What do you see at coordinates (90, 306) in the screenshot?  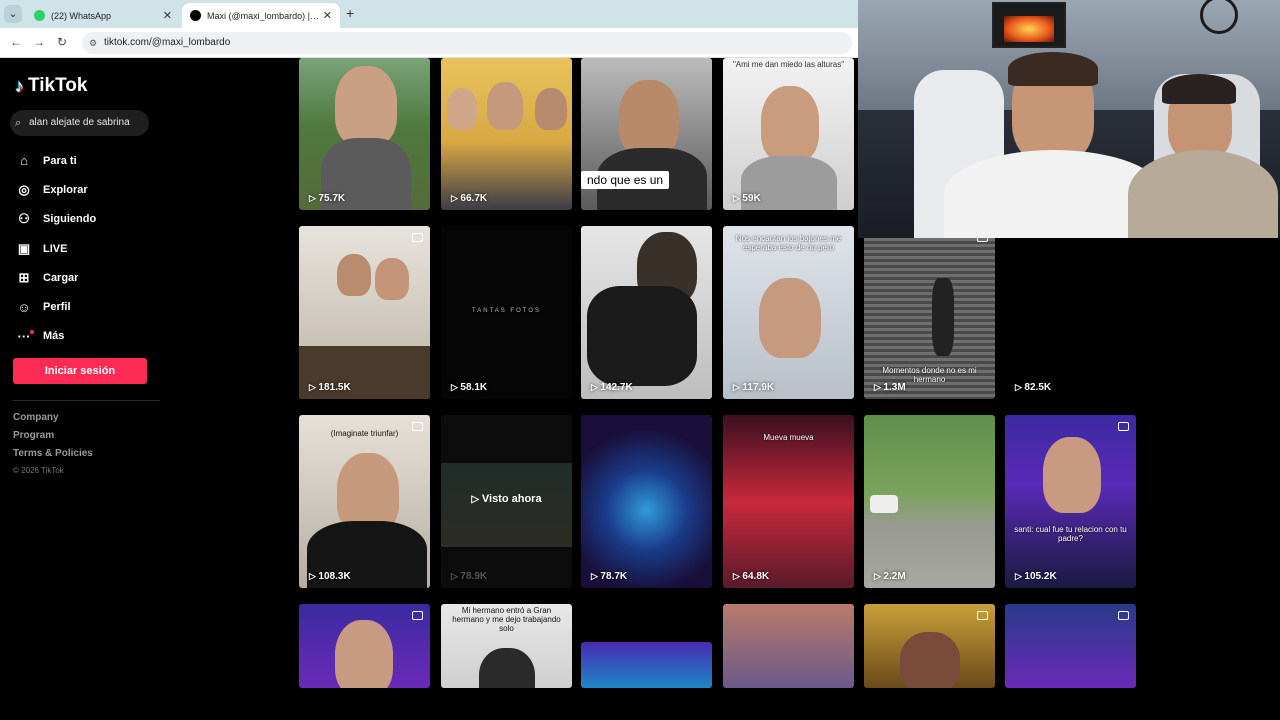 I see `sidebar-item-perfil: ☺ Perfil` at bounding box center [90, 306].